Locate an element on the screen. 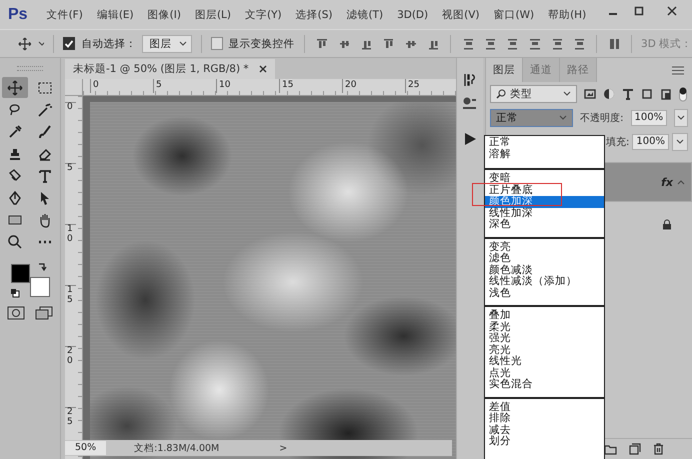 The width and height of the screenshot is (692, 459). app-logo: Ps is located at coordinates (18, 15).